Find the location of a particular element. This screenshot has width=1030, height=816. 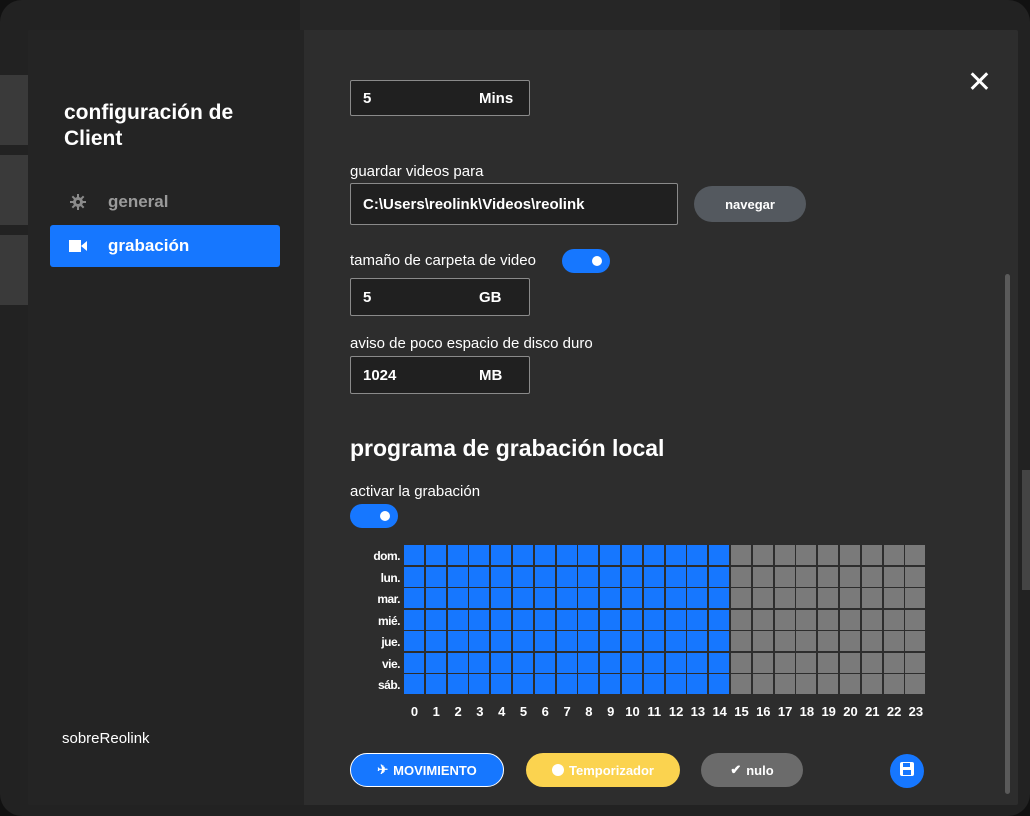

about-link: sobreReolink is located at coordinates (106, 738).